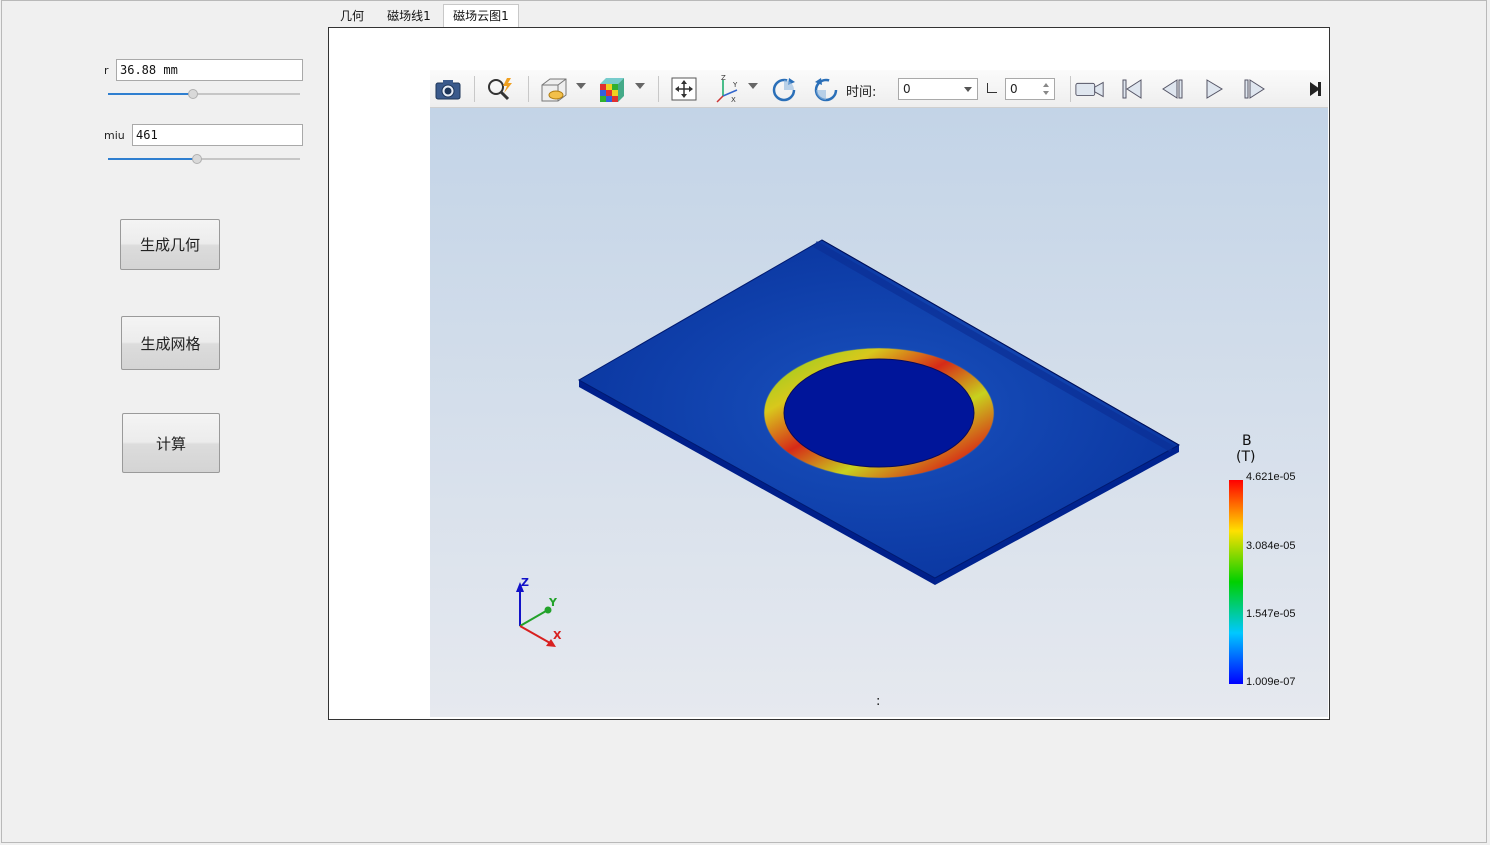  I want to click on legend-tick-3: 1.547e-05, so click(1271, 614).